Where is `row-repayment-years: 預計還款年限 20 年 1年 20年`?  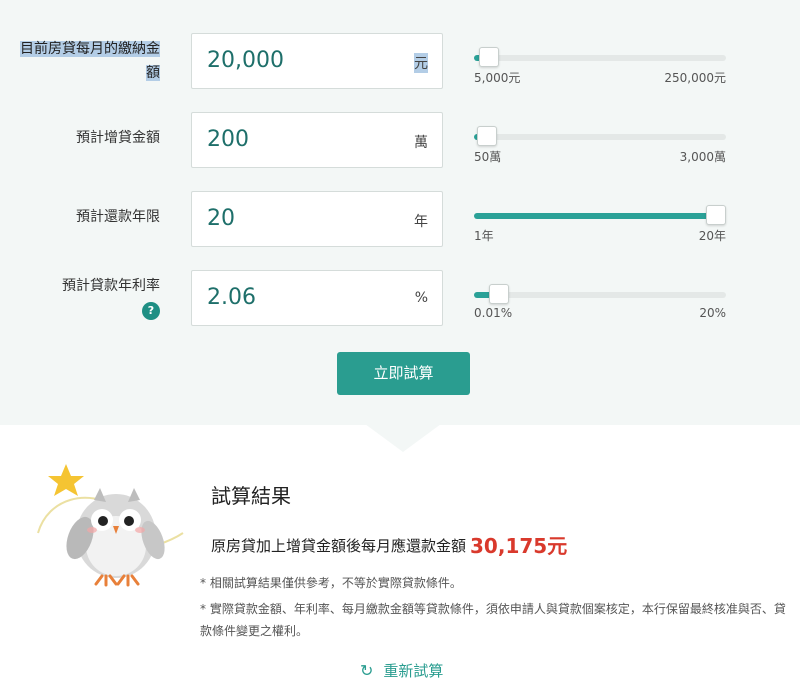
row-repayment-years: 預計還款年限 20 年 1年 20年 is located at coordinates (400, 219).